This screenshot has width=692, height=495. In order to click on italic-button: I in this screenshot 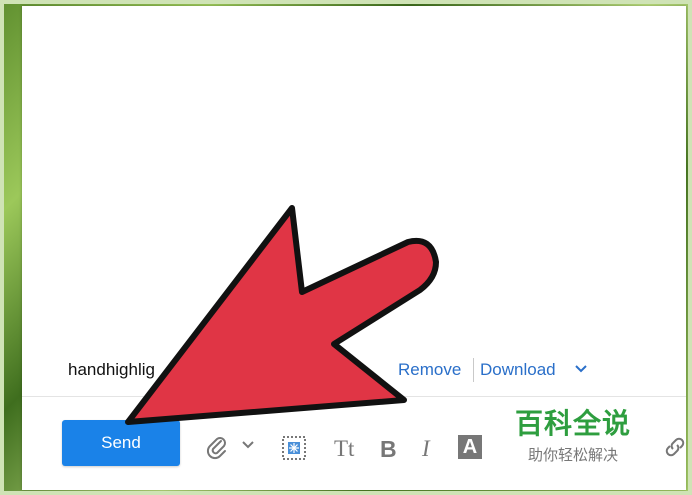, I will do `click(426, 449)`.